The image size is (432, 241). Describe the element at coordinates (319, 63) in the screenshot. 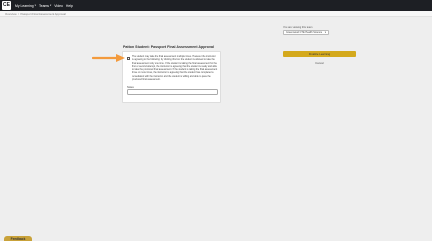

I see `cancel-link: Cancel` at that location.